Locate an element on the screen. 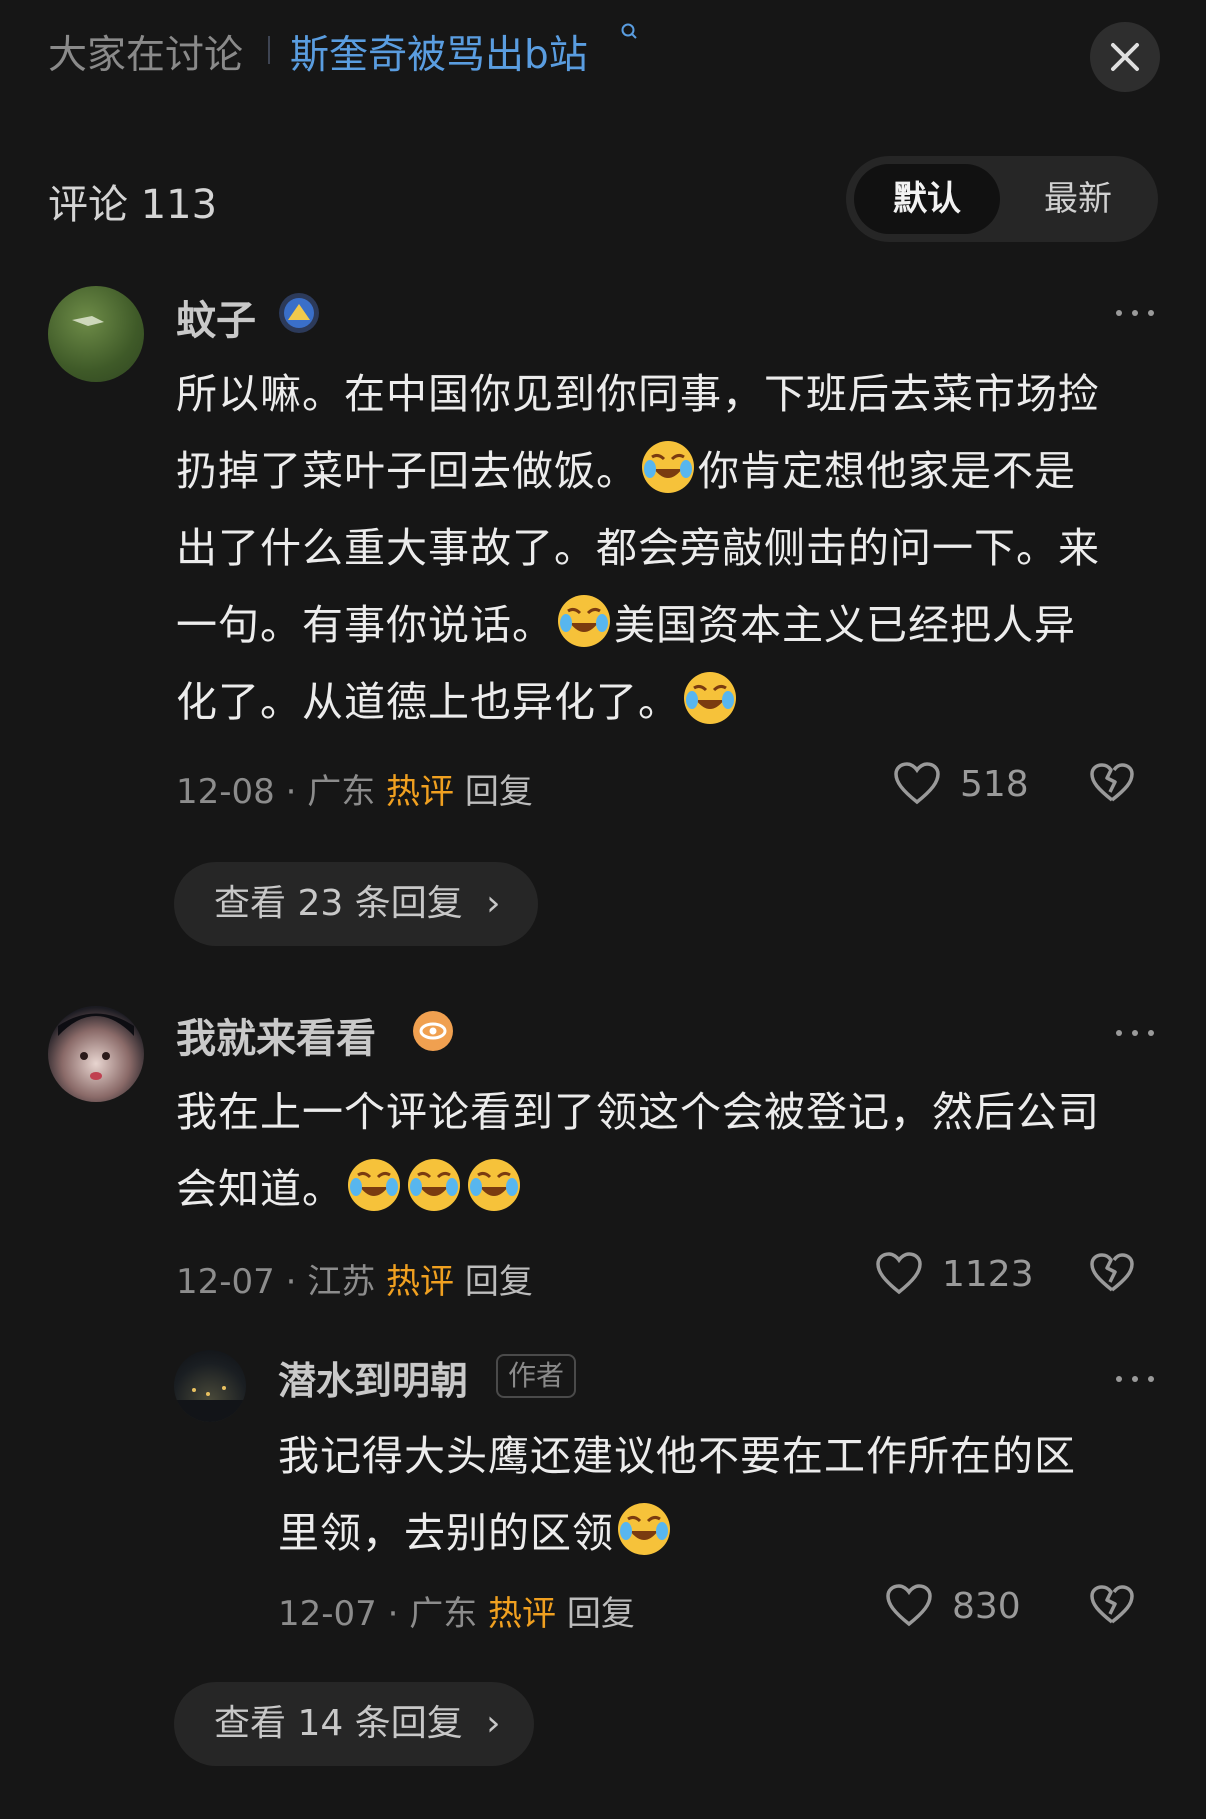 Image resolution: width=1206 pixels, height=1819 pixels. username: 我就来看看 is located at coordinates (276, 1035).